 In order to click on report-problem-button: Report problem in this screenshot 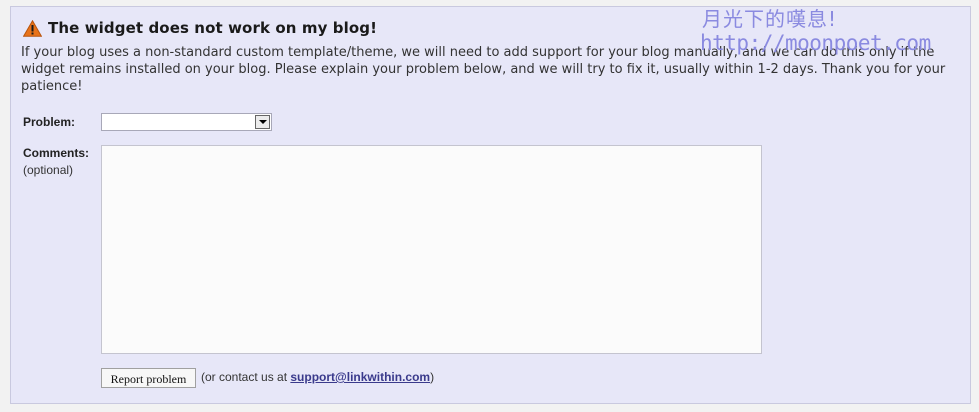, I will do `click(148, 378)`.